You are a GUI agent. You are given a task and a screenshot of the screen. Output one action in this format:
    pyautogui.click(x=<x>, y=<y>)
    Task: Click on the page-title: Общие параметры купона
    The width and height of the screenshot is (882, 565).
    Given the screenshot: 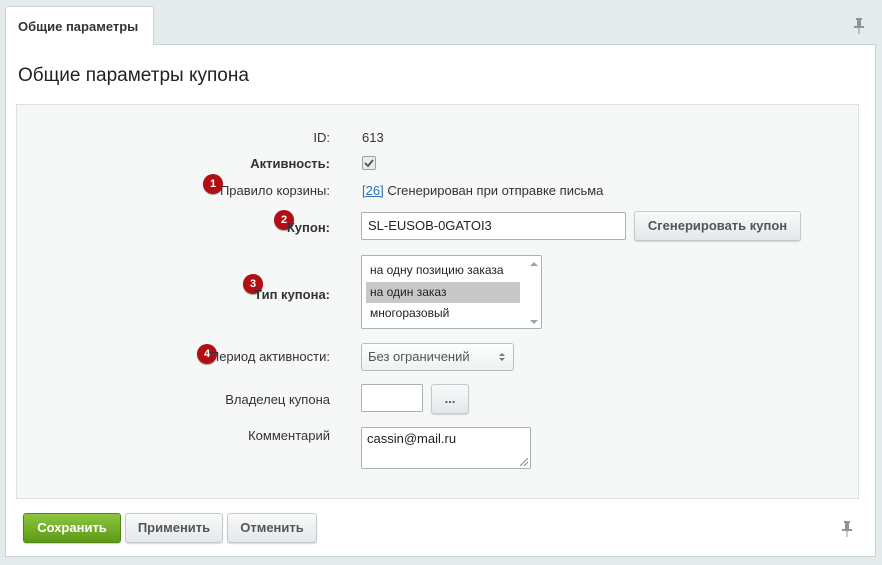 What is the action you would take?
    pyautogui.click(x=133, y=75)
    